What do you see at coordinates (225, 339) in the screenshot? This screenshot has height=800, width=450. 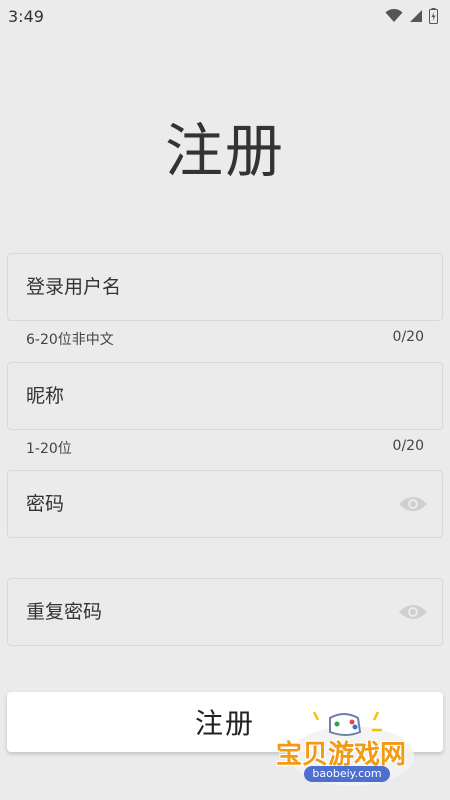 I see `username-helper: 6-20位非中文 0/20` at bounding box center [225, 339].